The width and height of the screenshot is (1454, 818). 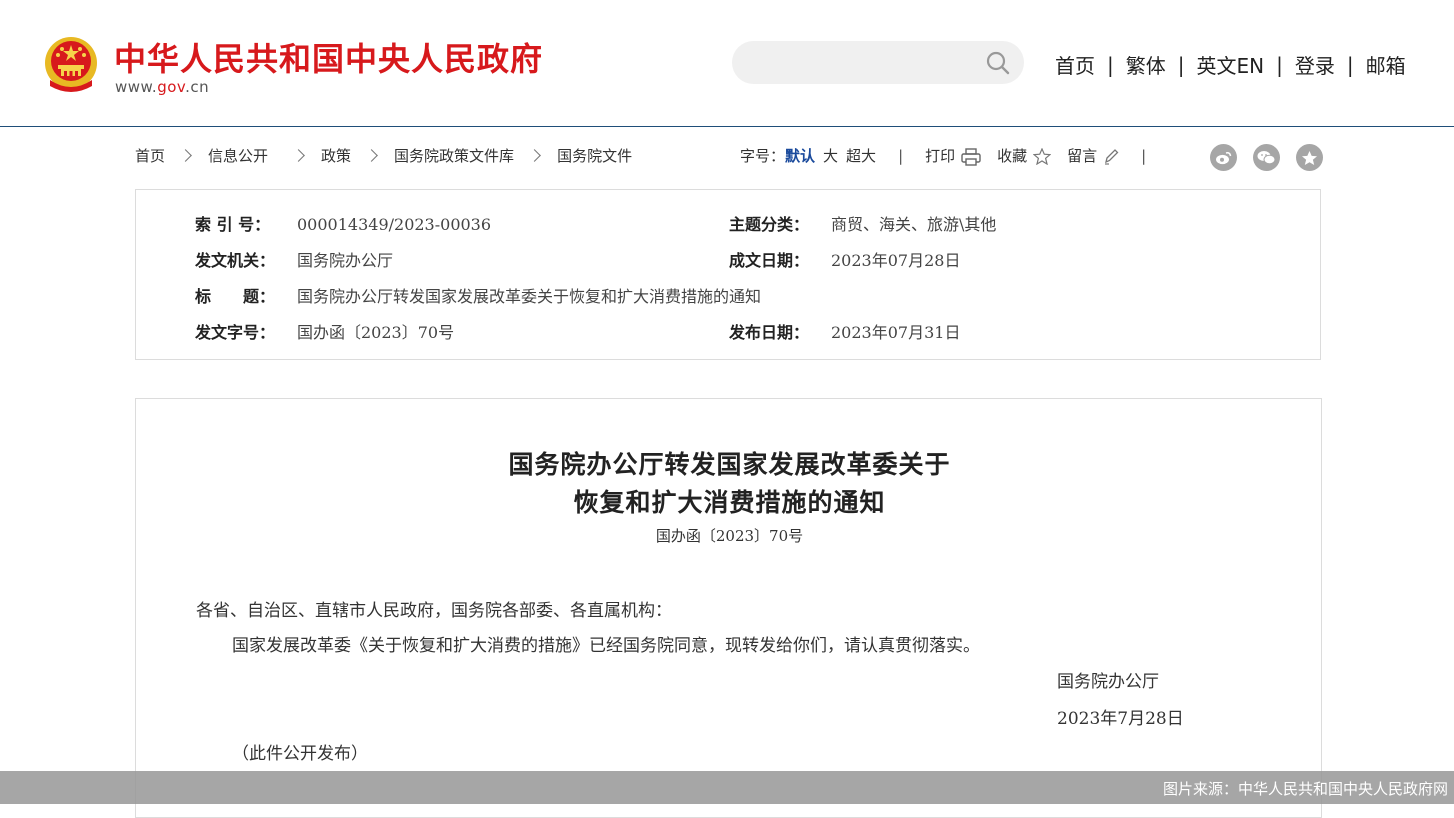 What do you see at coordinates (1108, 682) in the screenshot?
I see `document-signature: 国务院办公厅` at bounding box center [1108, 682].